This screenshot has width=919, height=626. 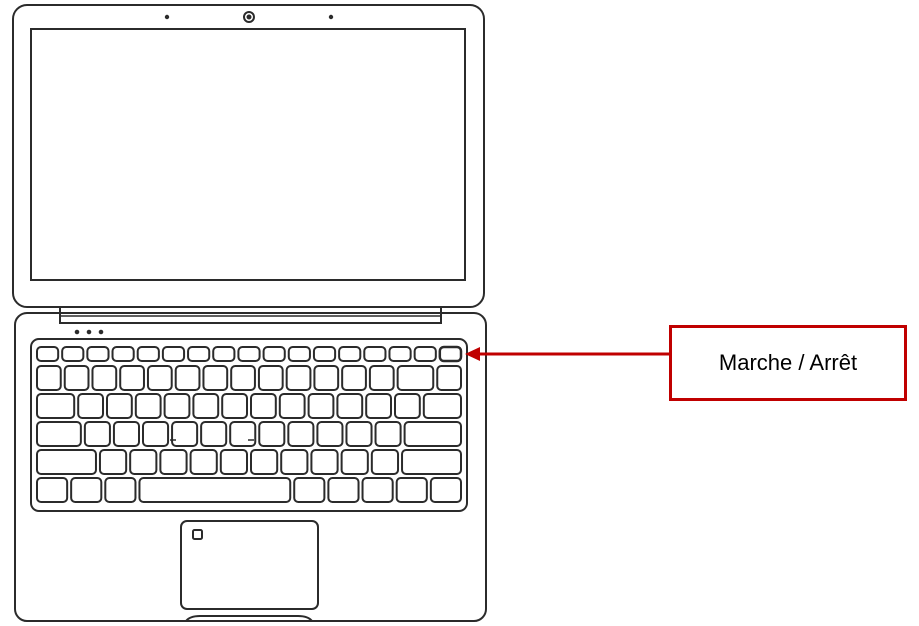 I want to click on keyboard-deck, so click(x=249, y=425).